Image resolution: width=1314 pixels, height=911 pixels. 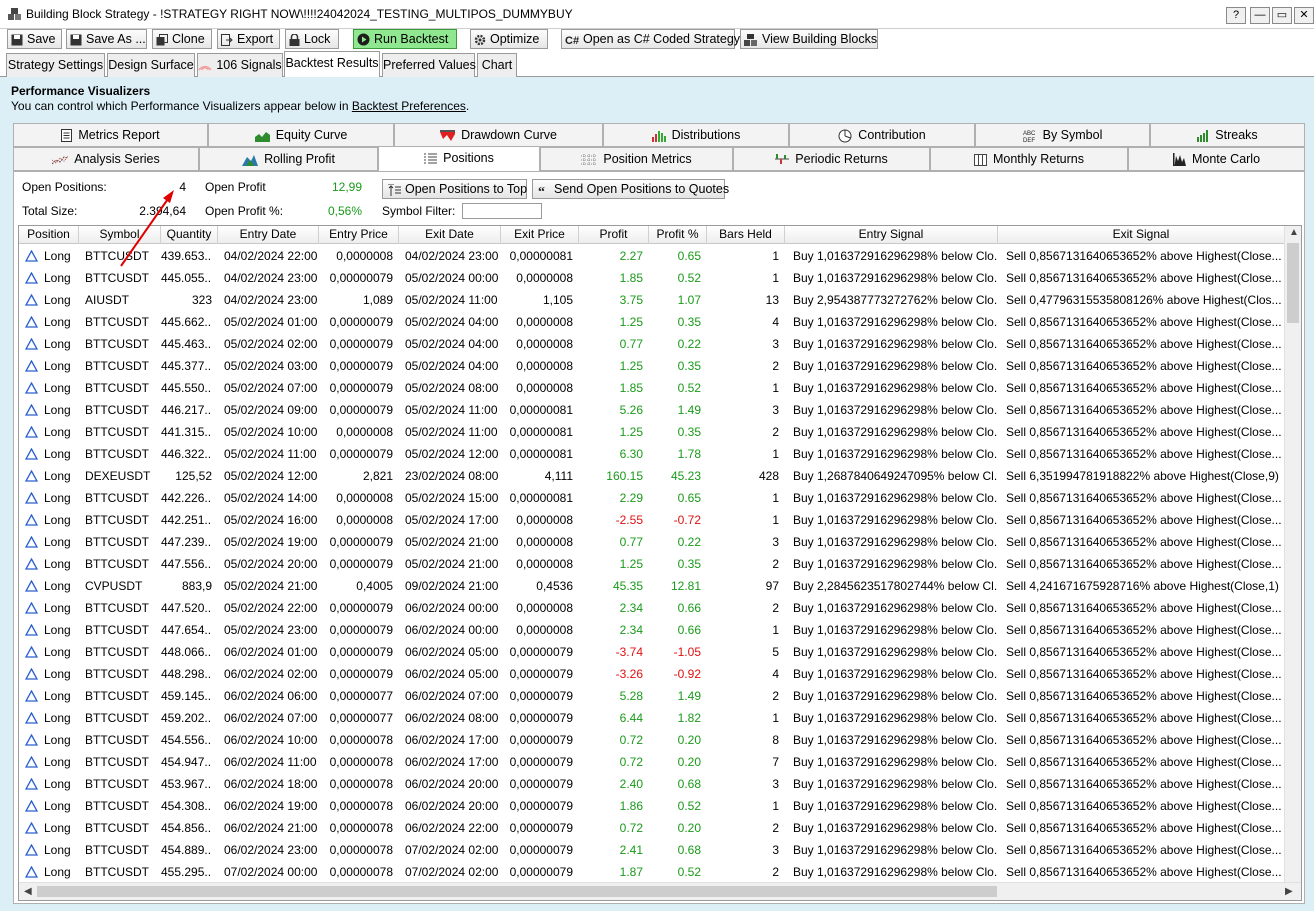 I want to click on tab-monthly-returns: Monthly Returns, so click(x=1029, y=159).